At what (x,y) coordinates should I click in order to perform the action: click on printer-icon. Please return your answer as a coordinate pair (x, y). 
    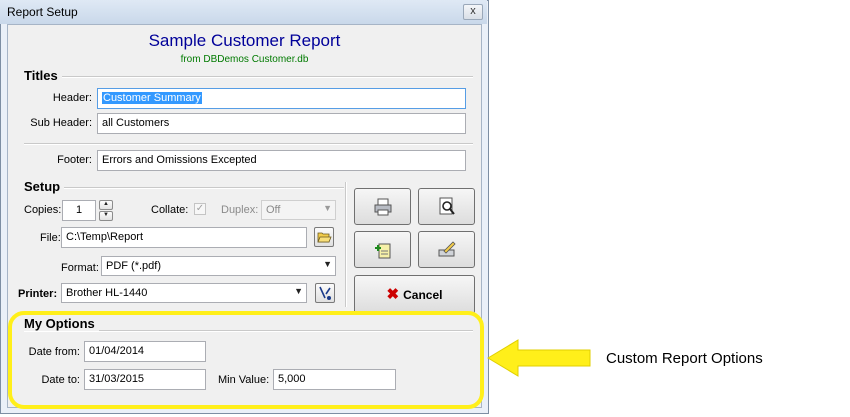
    Looking at the image, I should click on (382, 207).